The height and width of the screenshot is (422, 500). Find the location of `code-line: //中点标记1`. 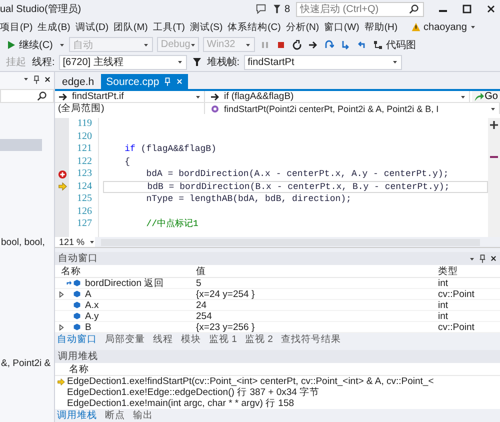

code-line: //中点标记1 is located at coordinates (171, 224).